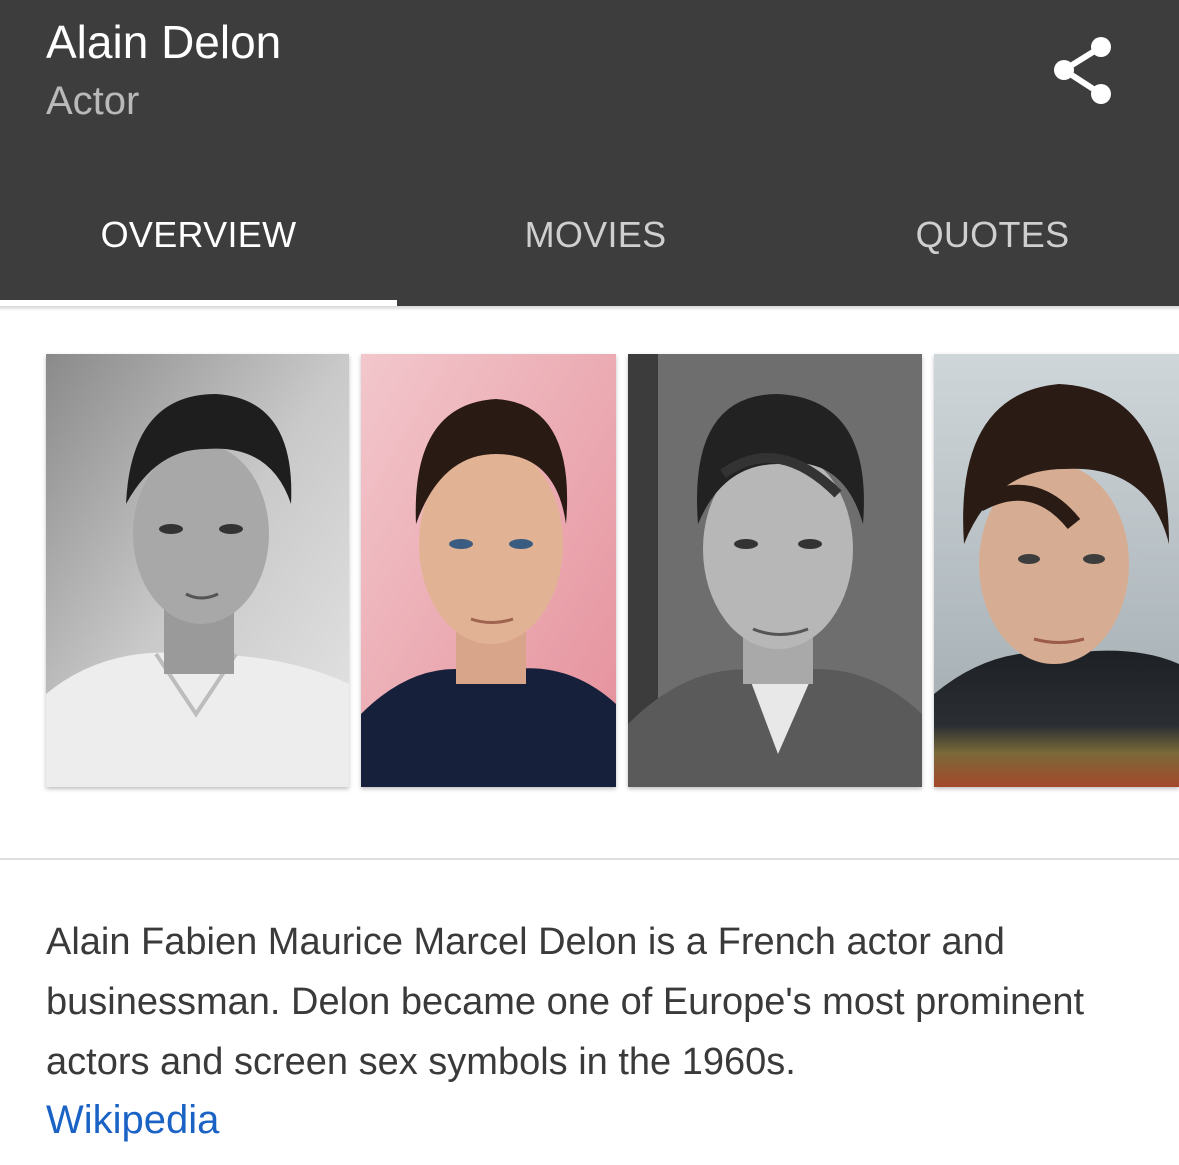 The width and height of the screenshot is (1179, 1165). What do you see at coordinates (93, 101) in the screenshot?
I see `page-subtitle: Actor` at bounding box center [93, 101].